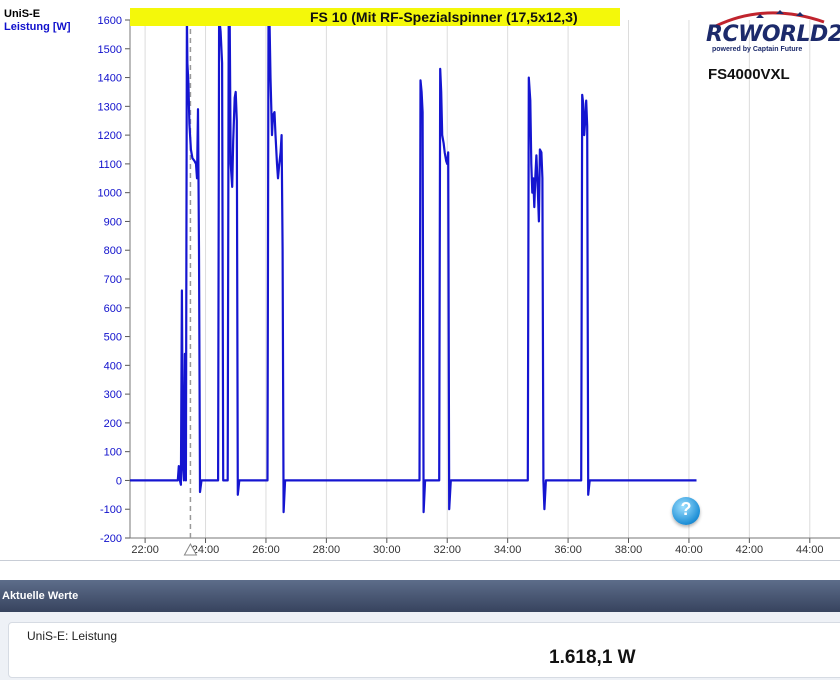  I want to click on x-tick-label: 26:00, so click(266, 550).